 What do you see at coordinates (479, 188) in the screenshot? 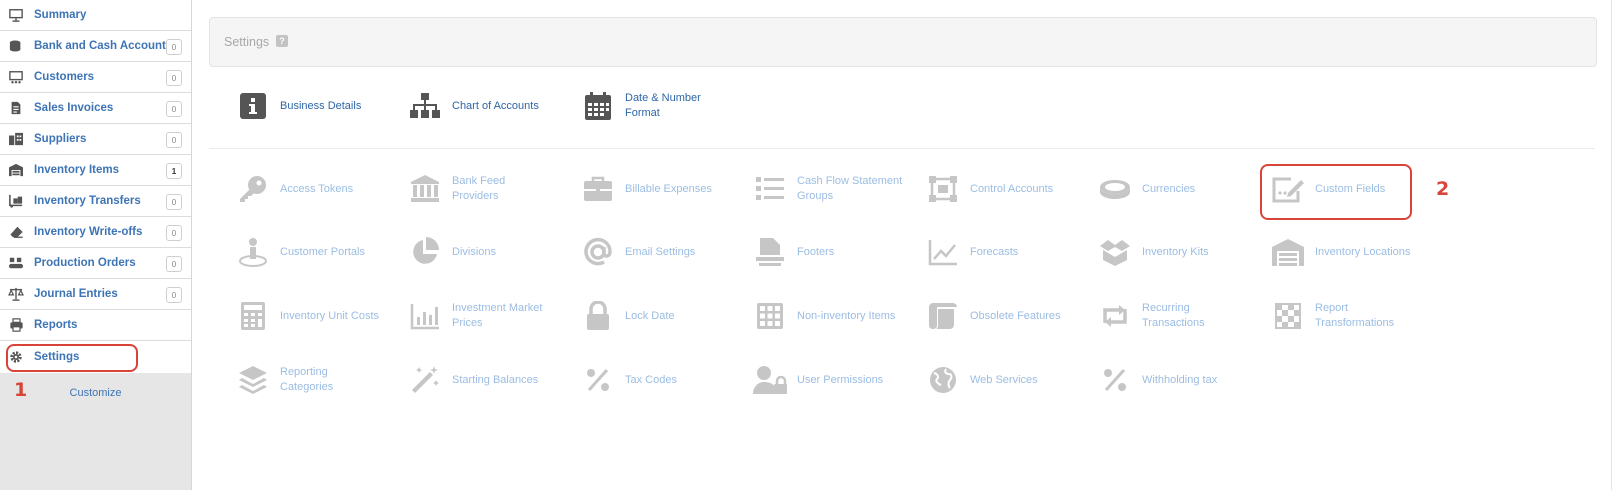
I see `item-label: Bank Feed Providers` at bounding box center [479, 188].